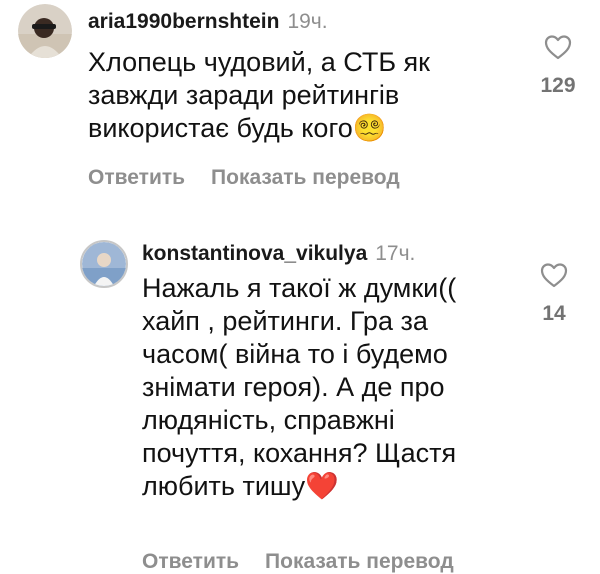  Describe the element at coordinates (558, 66) in the screenshot. I see `like-control: 129` at that location.